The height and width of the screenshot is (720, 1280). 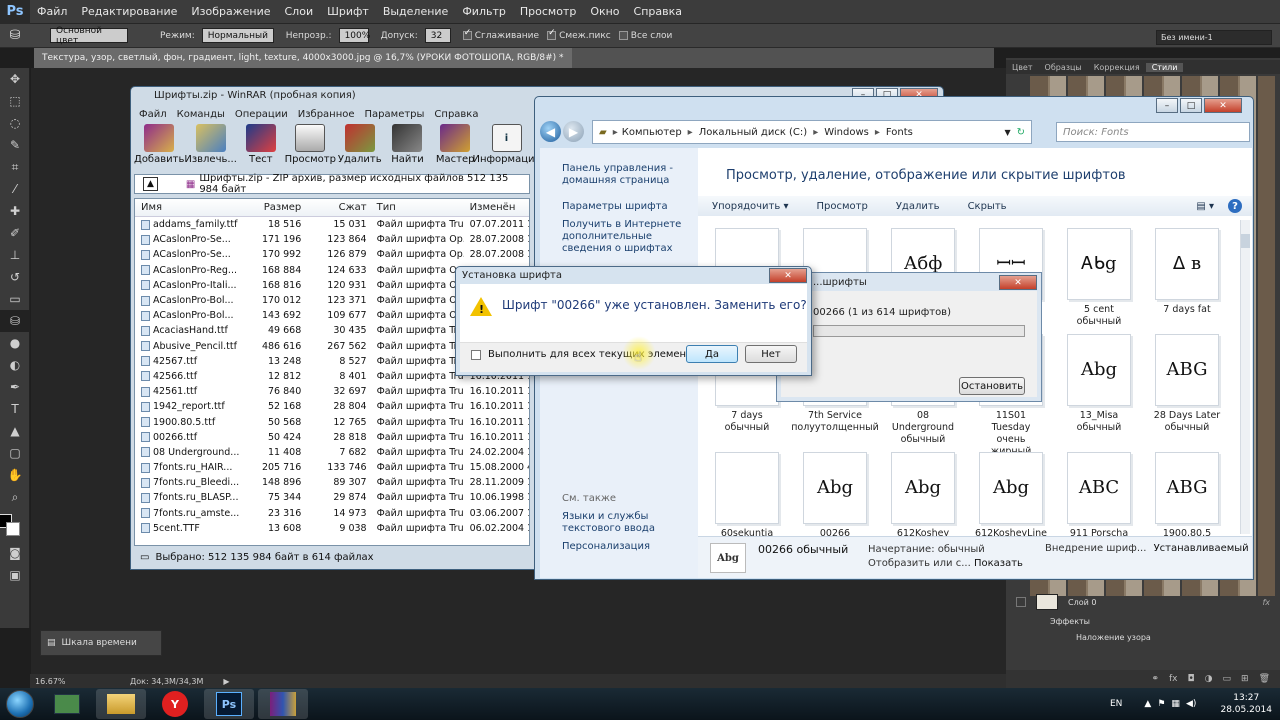 What do you see at coordinates (15, 475) in the screenshot?
I see `hand-tool-icon: ✋` at bounding box center [15, 475].